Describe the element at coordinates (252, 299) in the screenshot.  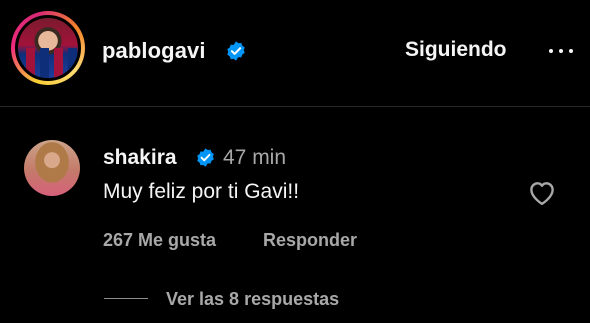
I see `view-replies-button: Ver las 8 respuestas` at that location.